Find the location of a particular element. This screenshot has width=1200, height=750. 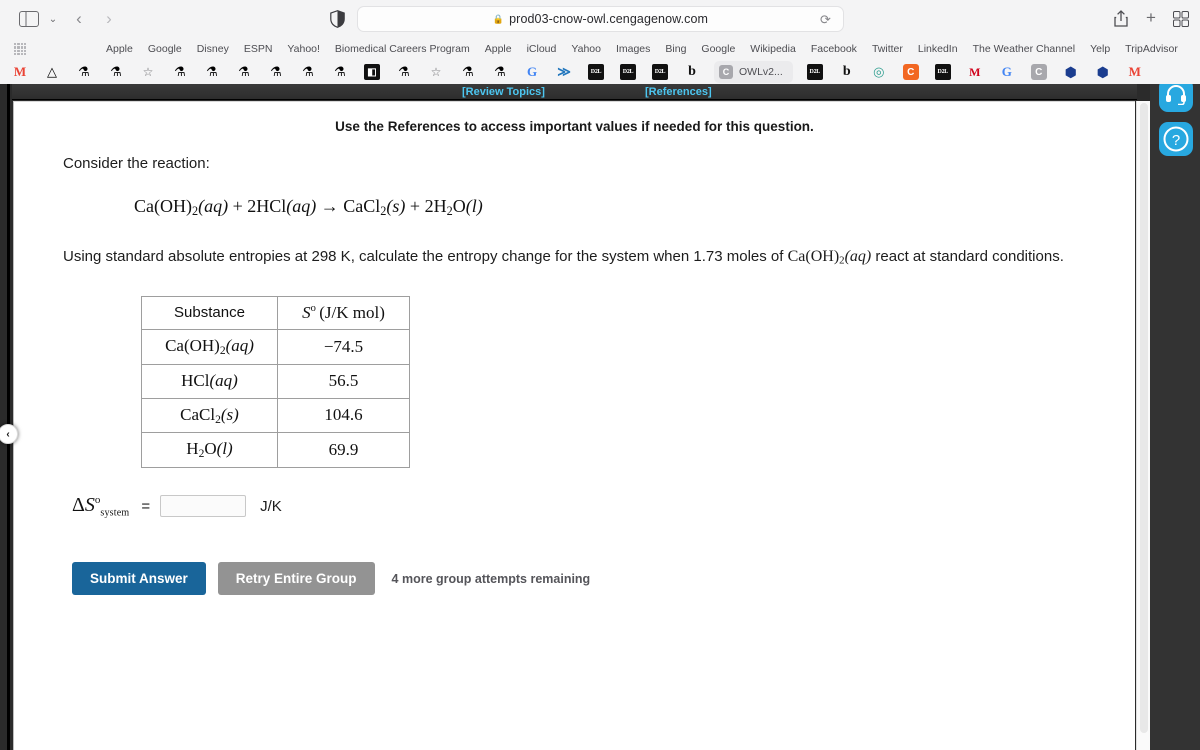

cengage-gray-favicon: C is located at coordinates (1038, 72).